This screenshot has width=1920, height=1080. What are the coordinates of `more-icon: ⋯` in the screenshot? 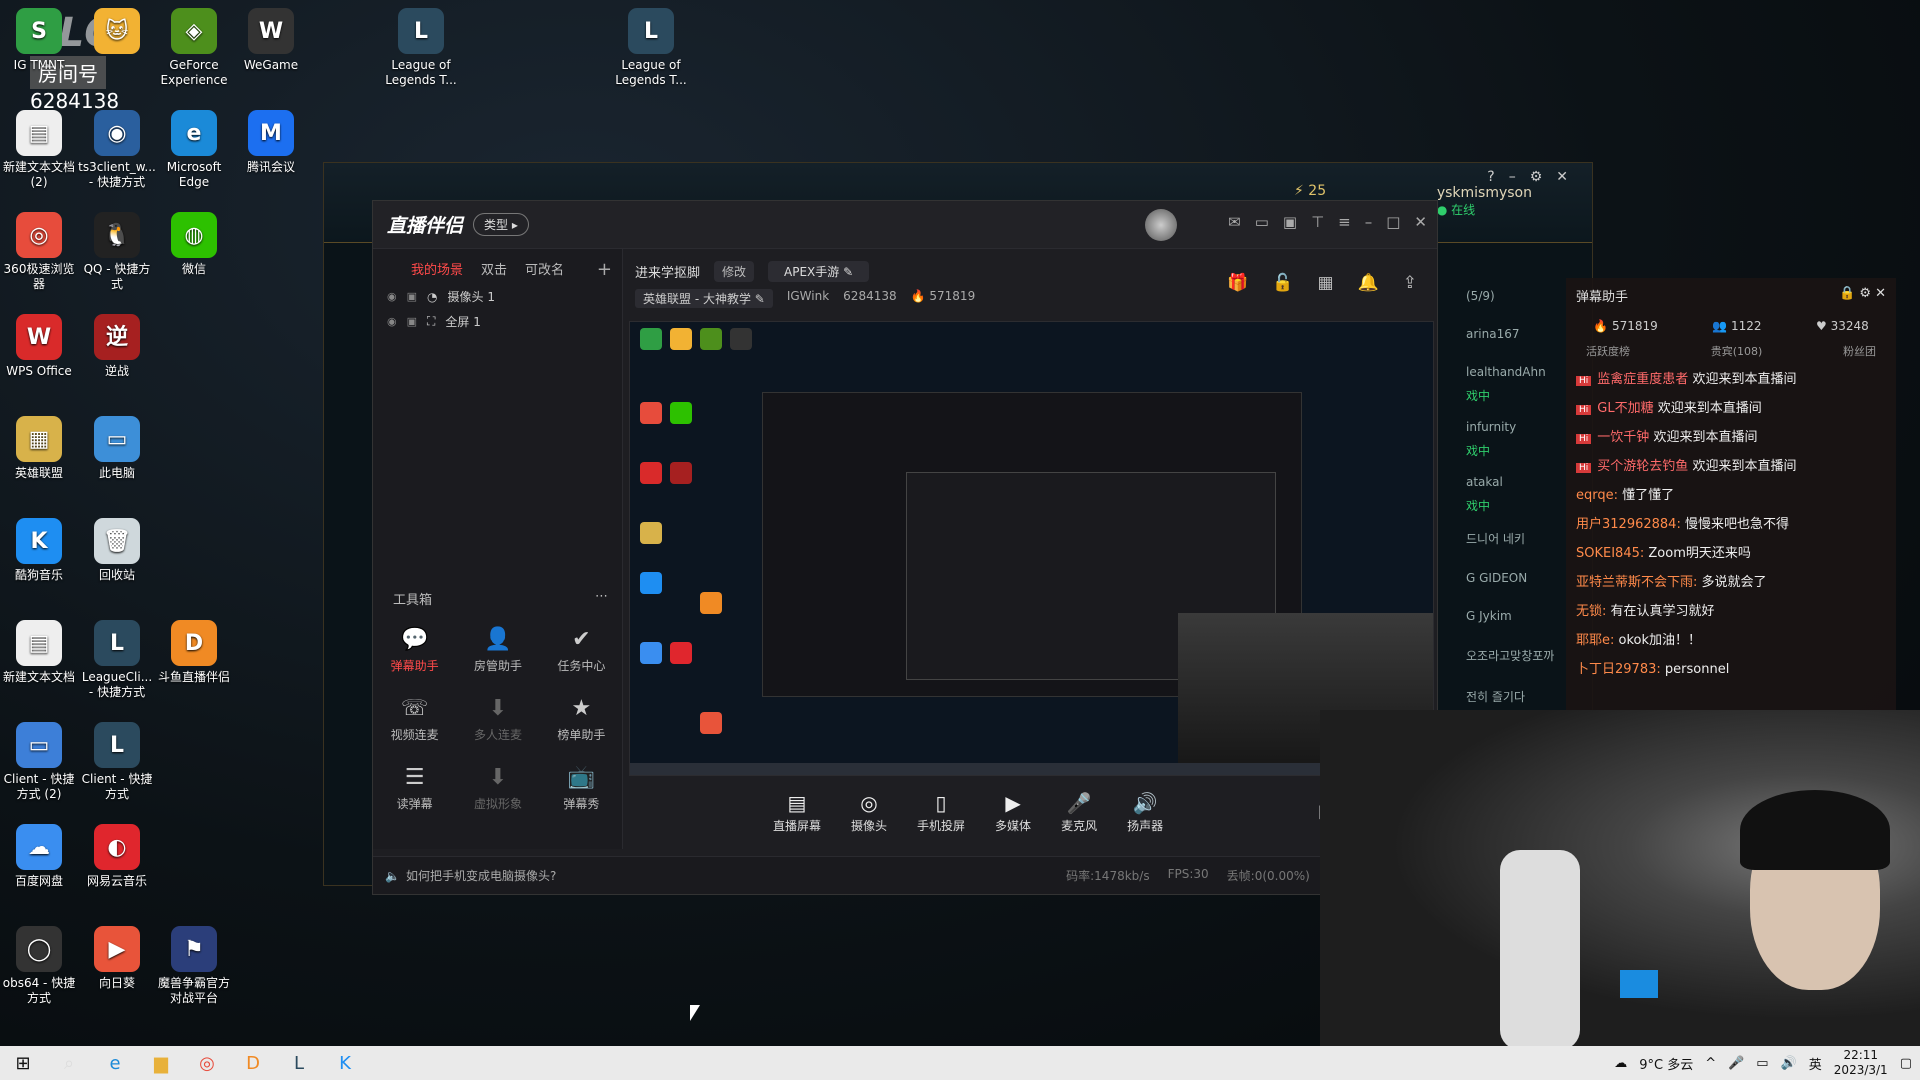 It's located at (601, 598).